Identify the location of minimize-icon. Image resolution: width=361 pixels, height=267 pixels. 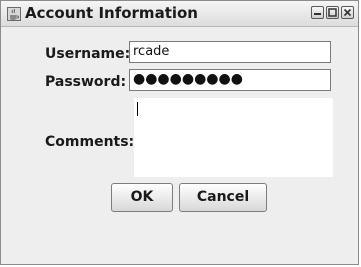
(317, 14).